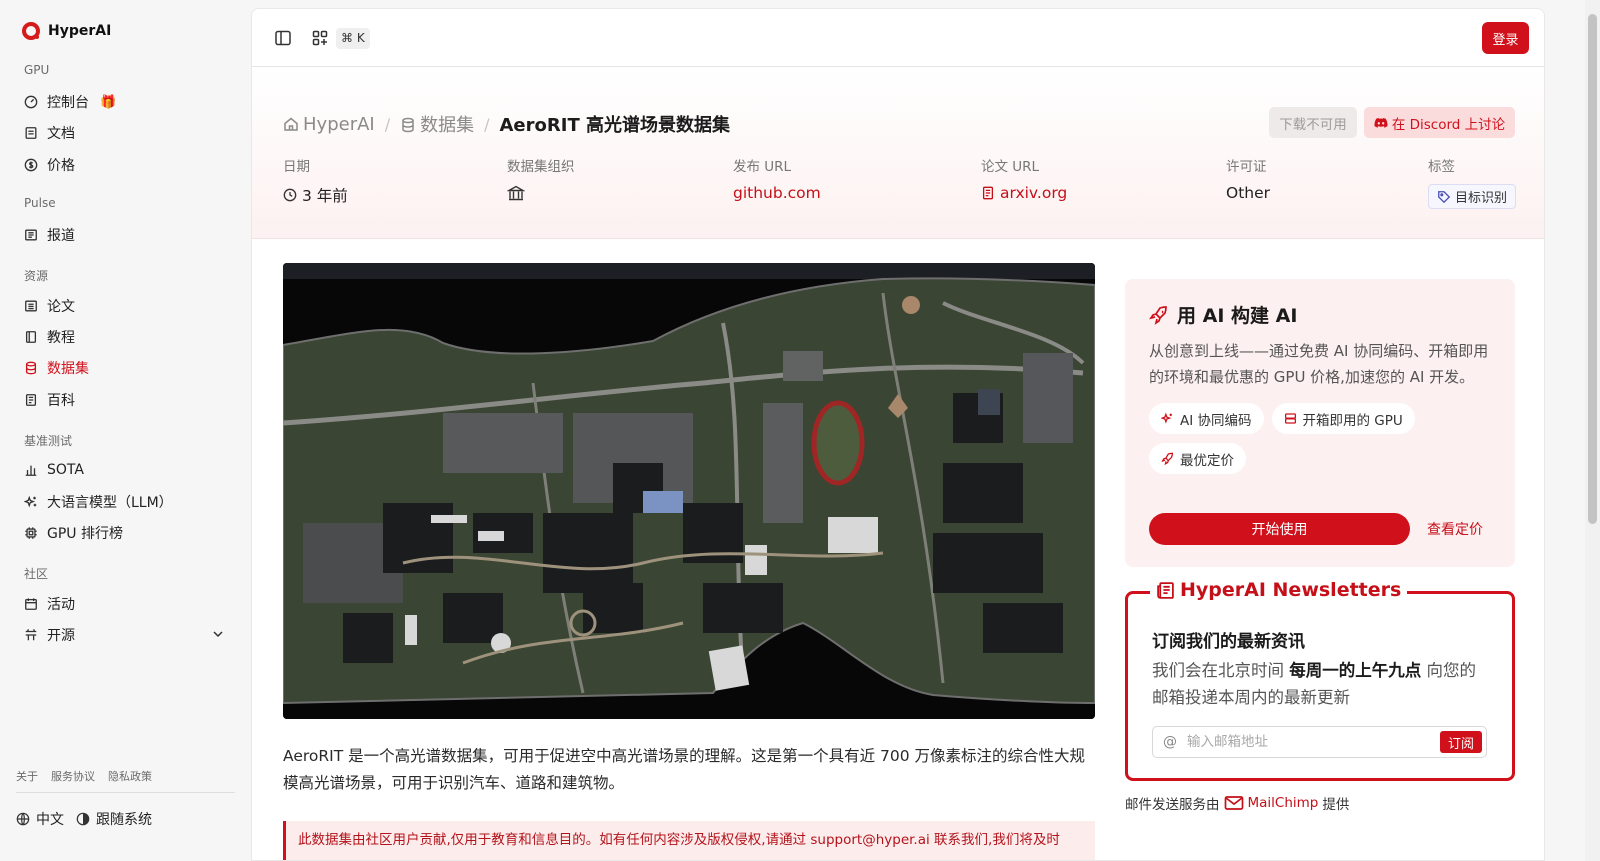 This screenshot has width=1600, height=861. Describe the element at coordinates (1246, 167) in the screenshot. I see `meta-label: 许可证` at that location.